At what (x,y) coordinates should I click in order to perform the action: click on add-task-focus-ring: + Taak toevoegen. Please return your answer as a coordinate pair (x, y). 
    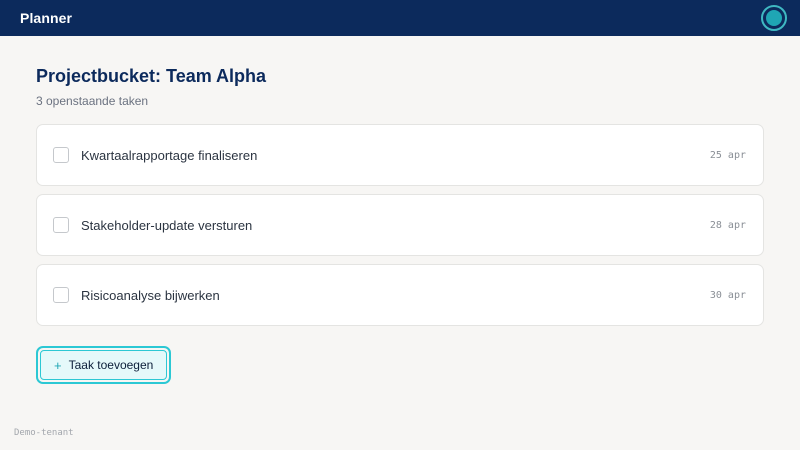
    Looking at the image, I should click on (104, 365).